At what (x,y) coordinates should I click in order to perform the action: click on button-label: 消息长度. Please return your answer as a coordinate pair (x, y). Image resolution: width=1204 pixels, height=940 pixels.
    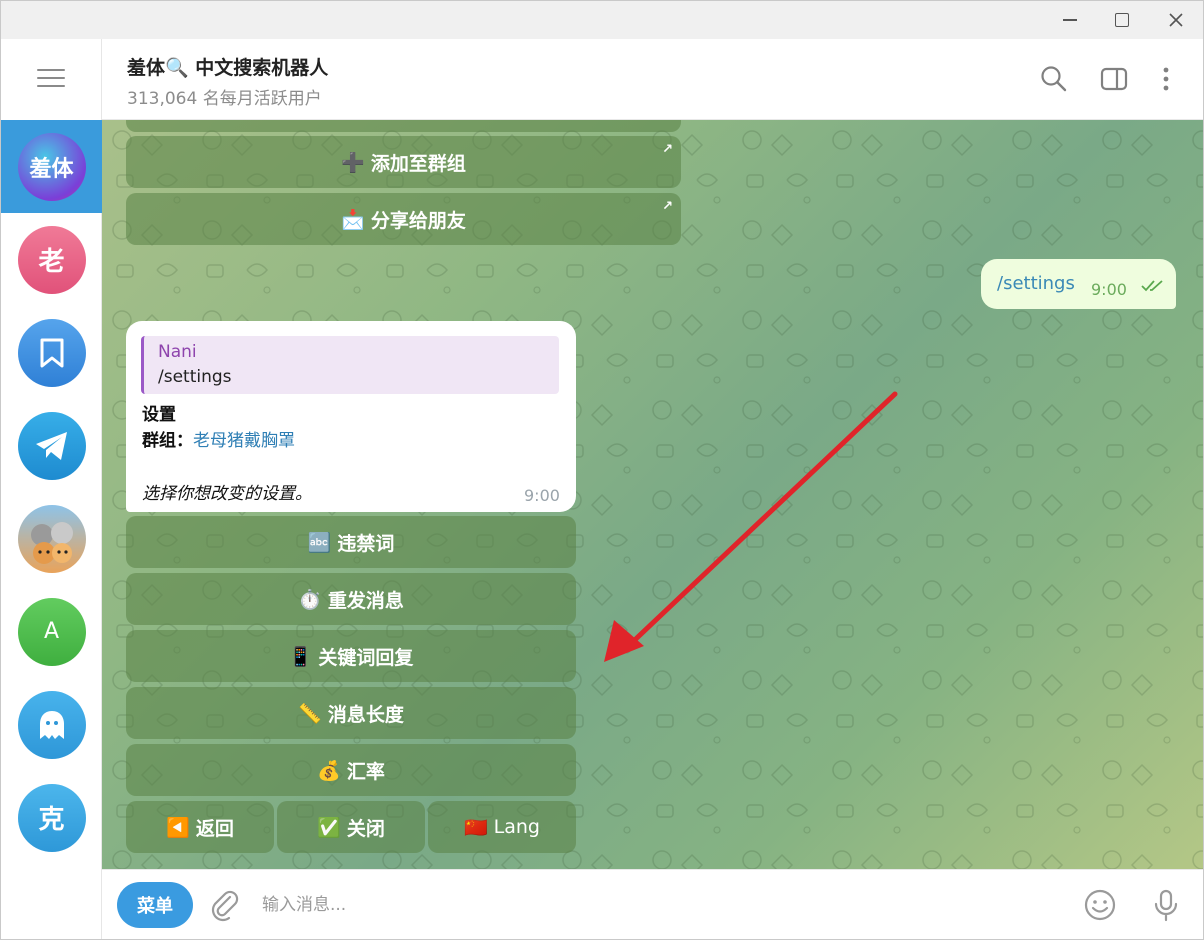
    Looking at the image, I should click on (365, 714).